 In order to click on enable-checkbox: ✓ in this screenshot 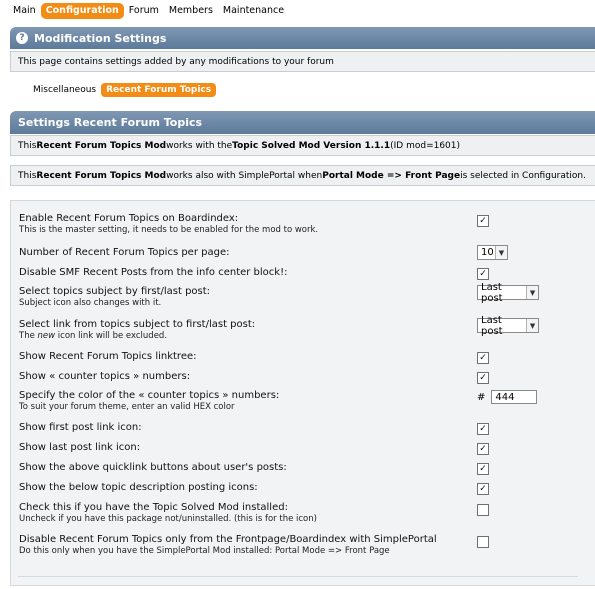, I will do `click(483, 221)`.